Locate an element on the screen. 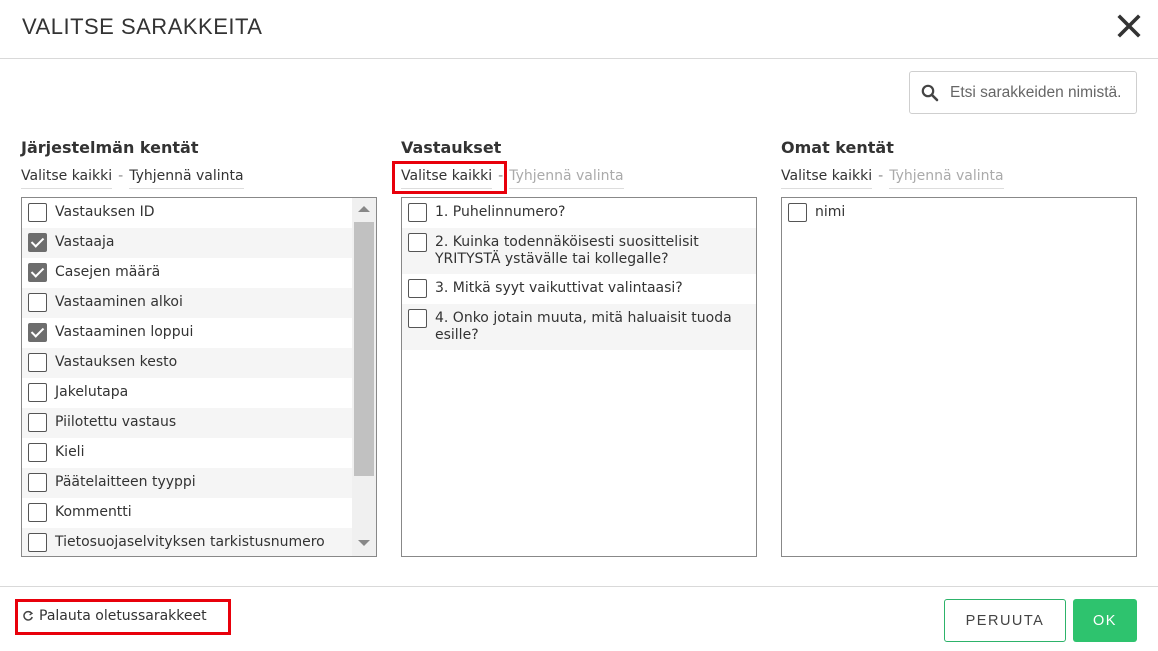 The width and height of the screenshot is (1158, 651). list-item: Kieli is located at coordinates (187, 453).